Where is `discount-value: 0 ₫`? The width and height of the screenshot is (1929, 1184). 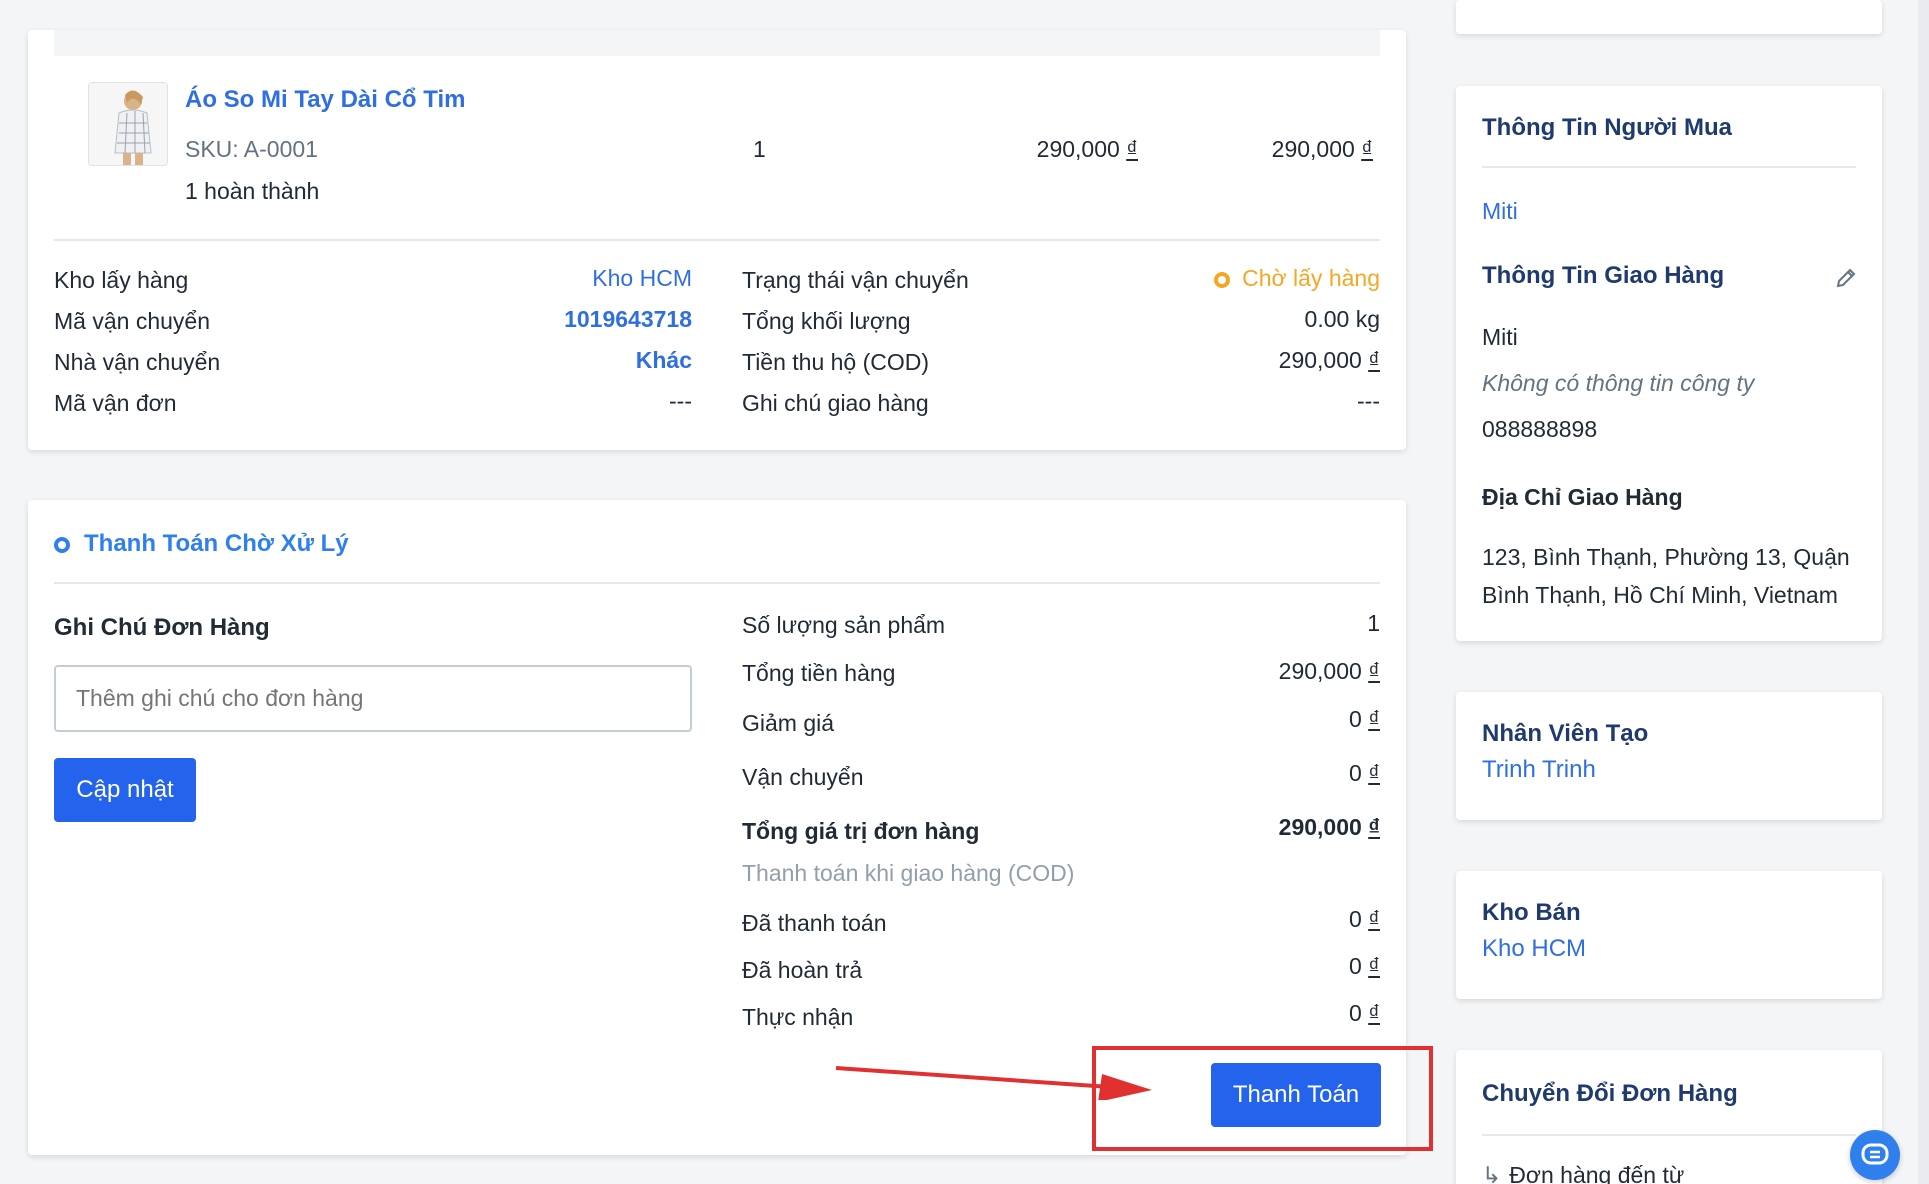 discount-value: 0 ₫ is located at coordinates (1364, 719).